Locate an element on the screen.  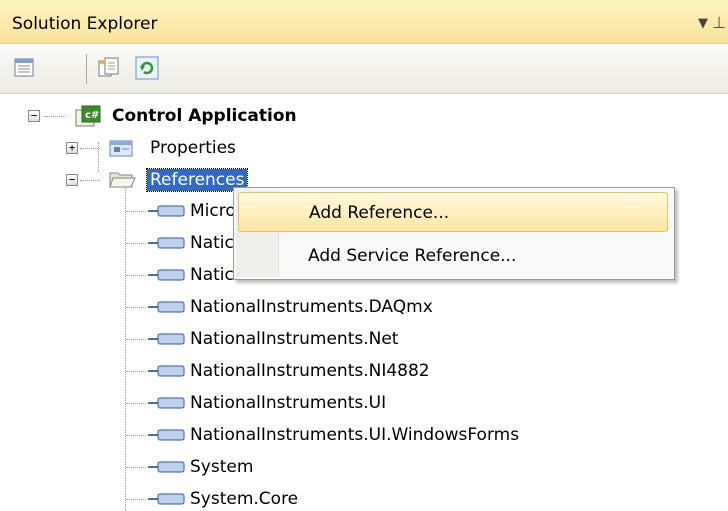
reference-label: System.Core is located at coordinates (244, 499).